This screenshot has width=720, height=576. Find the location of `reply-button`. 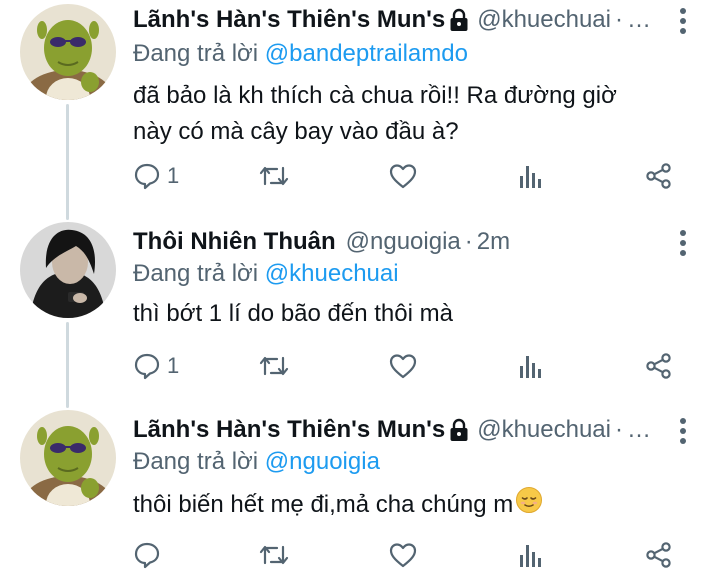

reply-button is located at coordinates (147, 555).